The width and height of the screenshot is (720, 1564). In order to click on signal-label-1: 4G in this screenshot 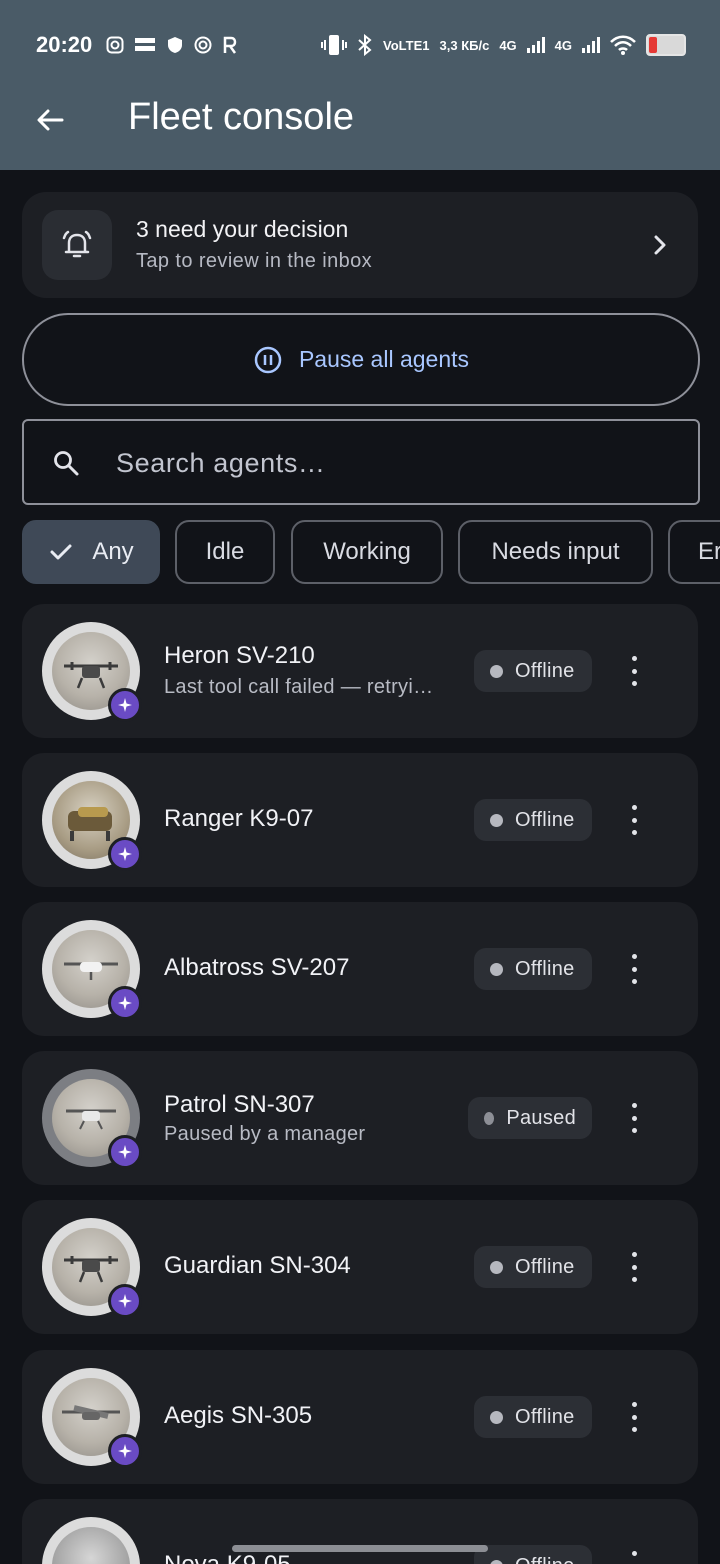, I will do `click(508, 45)`.